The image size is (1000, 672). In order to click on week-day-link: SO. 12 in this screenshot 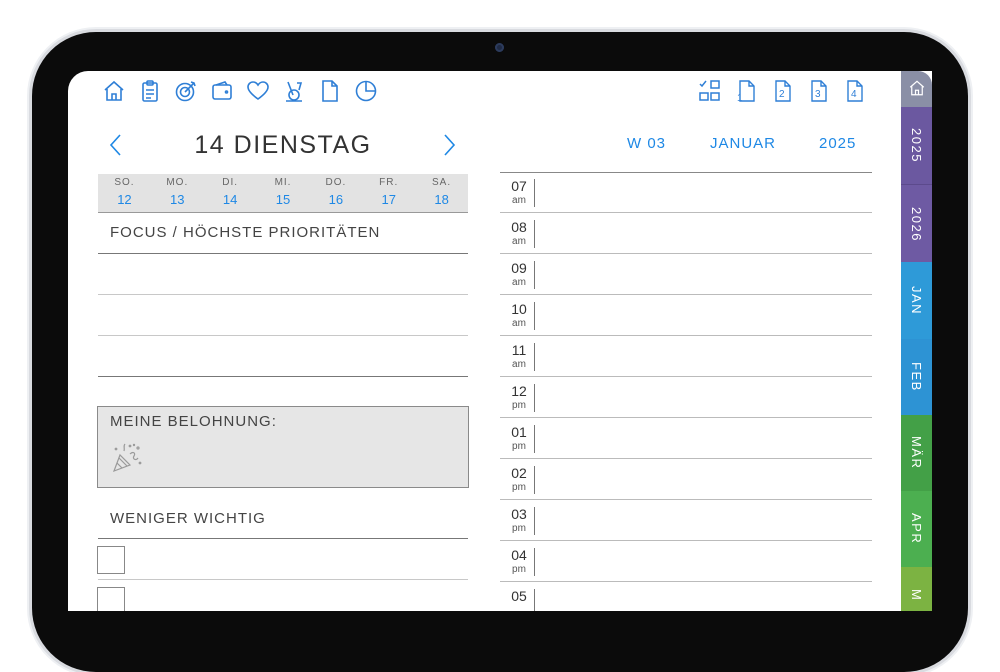, I will do `click(124, 193)`.